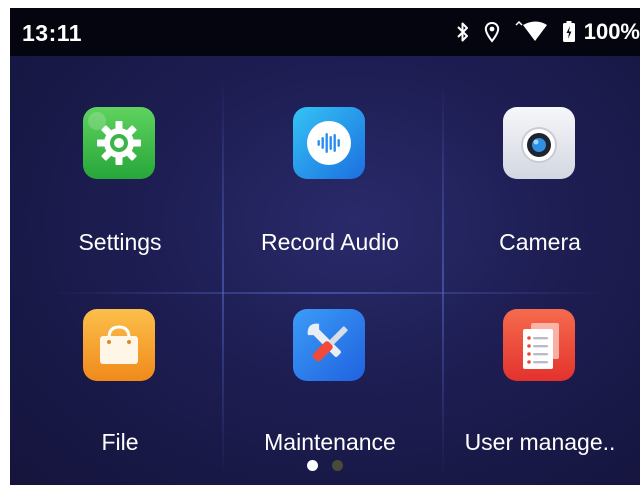 This screenshot has width=640, height=485. Describe the element at coordinates (325, 32) in the screenshot. I see `status-bar: 13:11 100%` at that location.